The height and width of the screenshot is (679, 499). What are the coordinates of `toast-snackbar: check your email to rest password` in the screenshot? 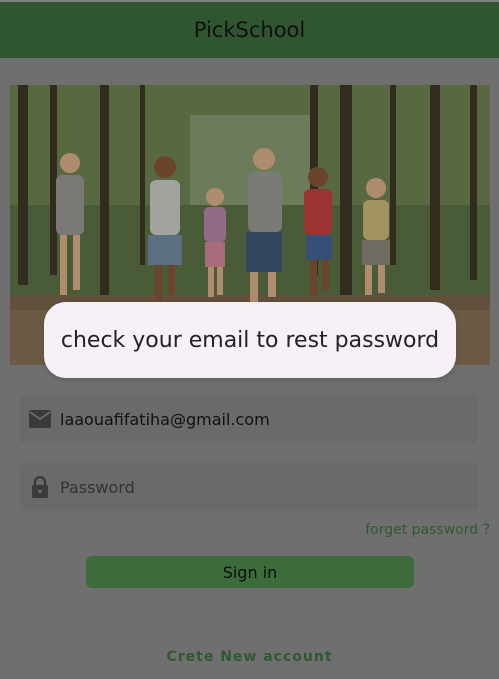 It's located at (250, 340).